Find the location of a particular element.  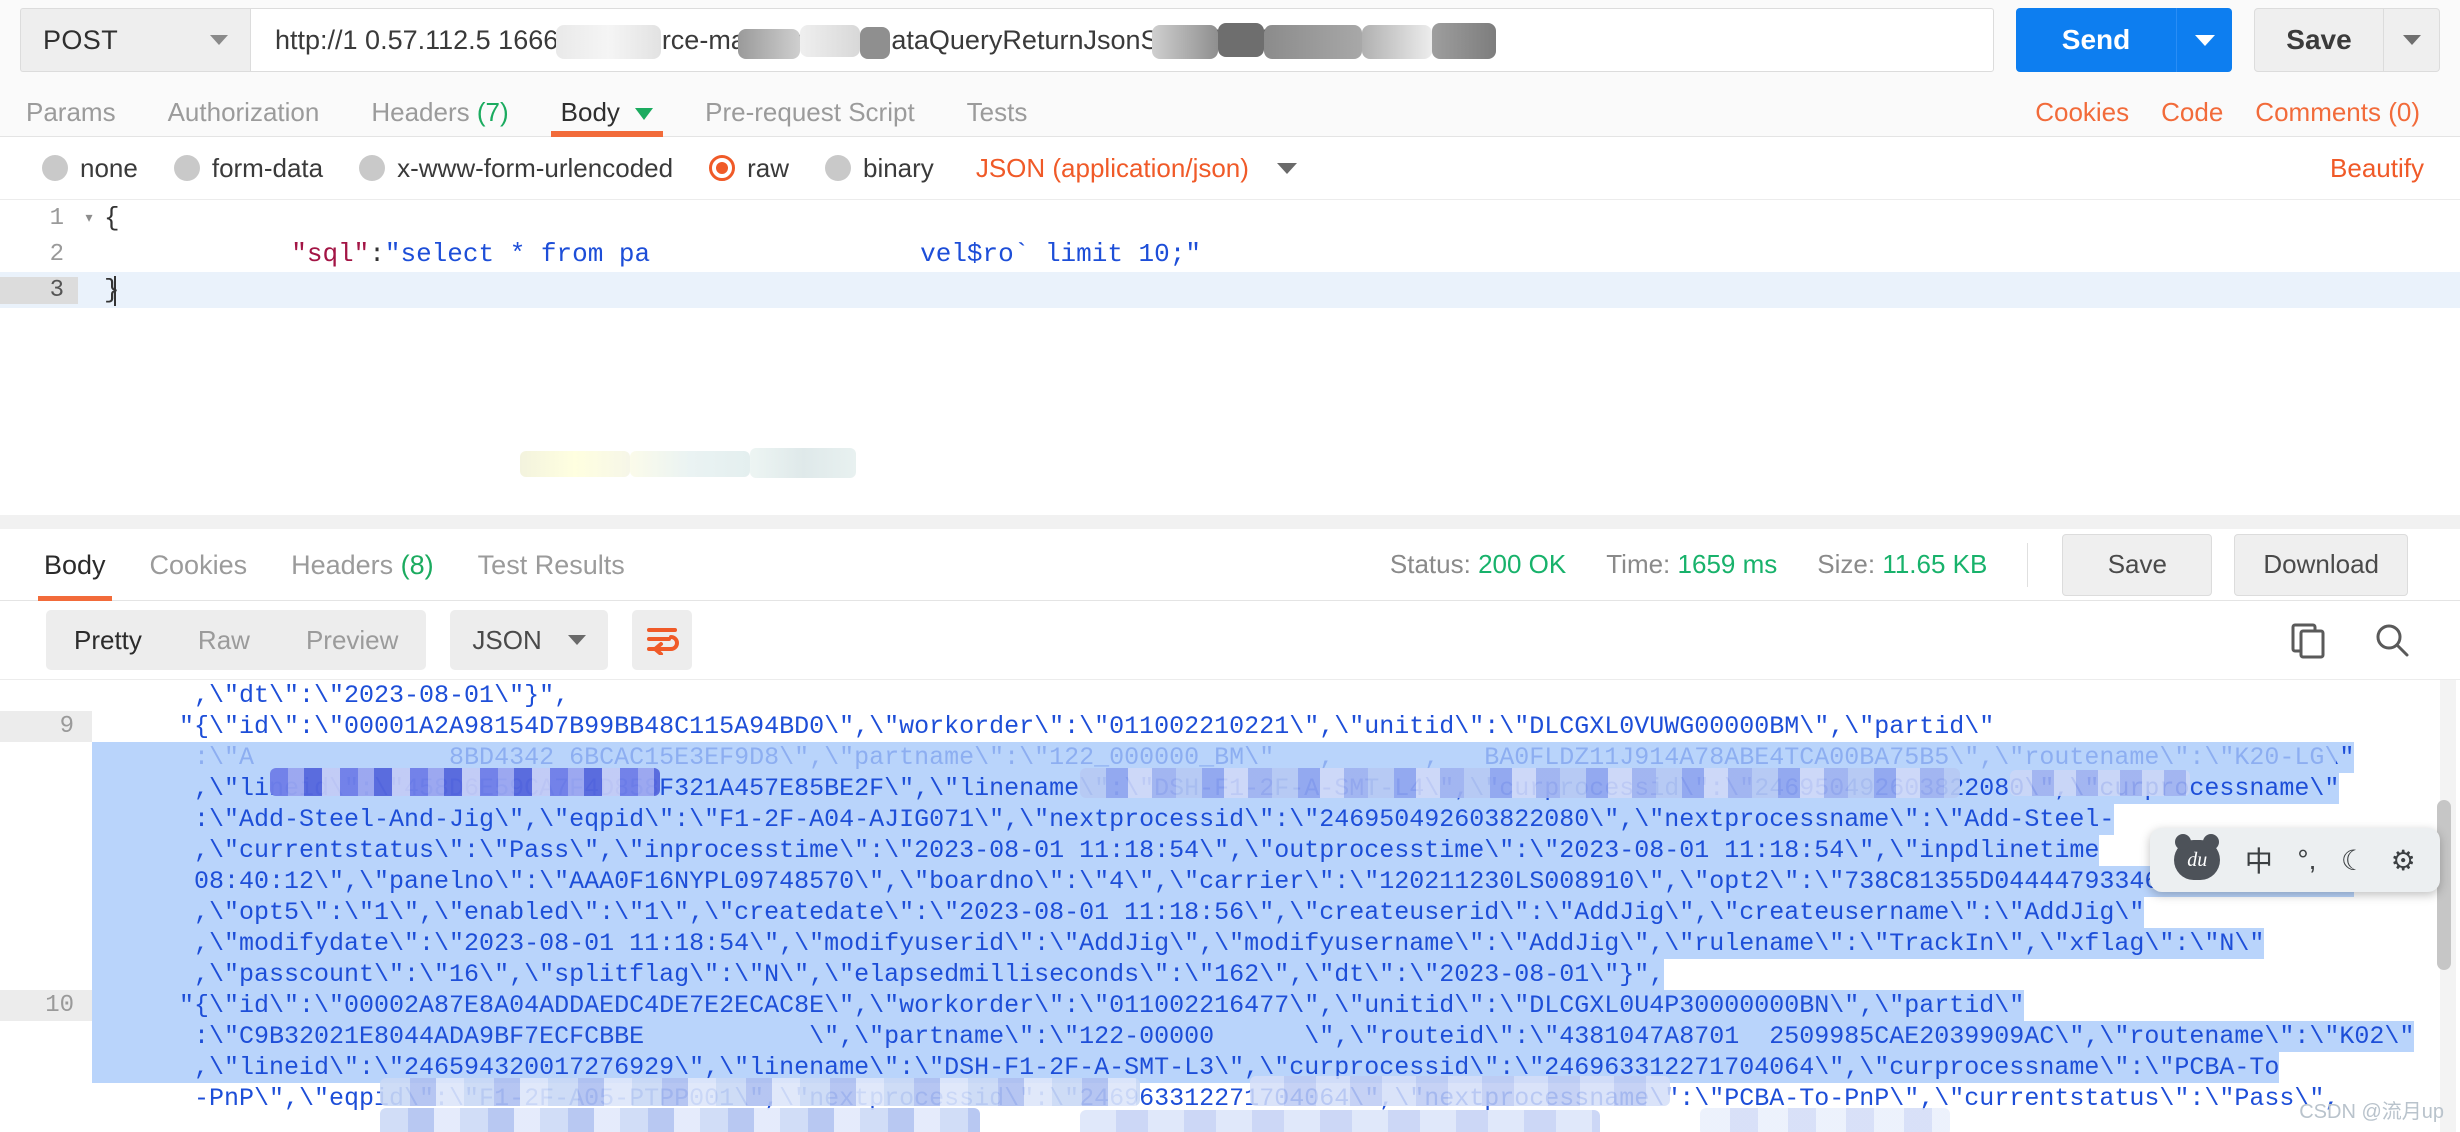

response-format-select: JSON is located at coordinates (529, 640).